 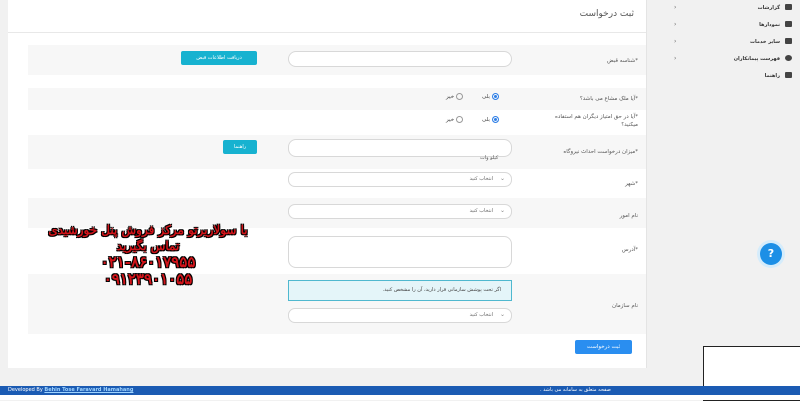 I want to click on sidebar-item-contractors: فهرست پیمانکاران ‹, so click(x=734, y=59).